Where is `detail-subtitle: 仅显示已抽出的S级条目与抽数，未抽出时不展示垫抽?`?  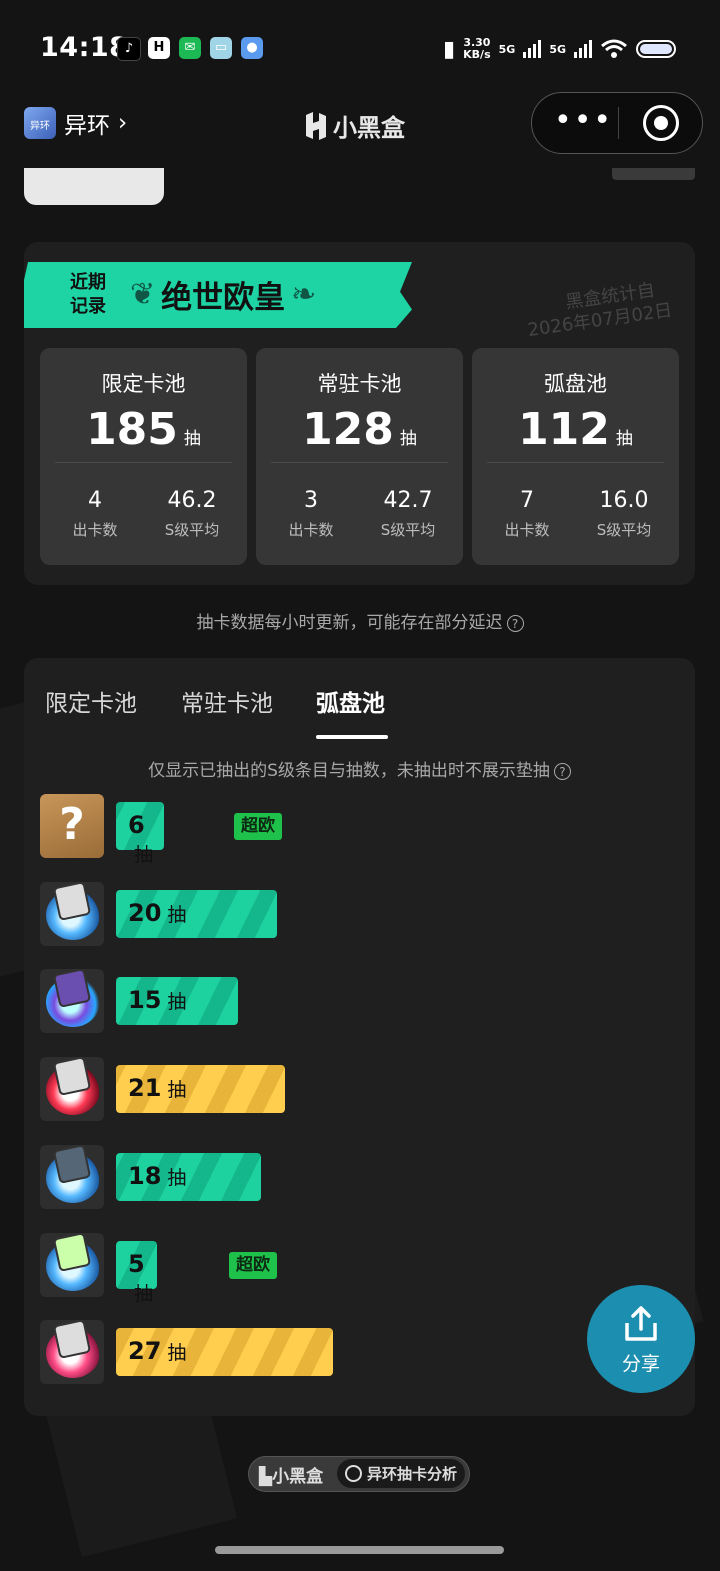 detail-subtitle: 仅显示已抽出的S级条目与抽数，未抽出时不展示垫抽? is located at coordinates (359, 768).